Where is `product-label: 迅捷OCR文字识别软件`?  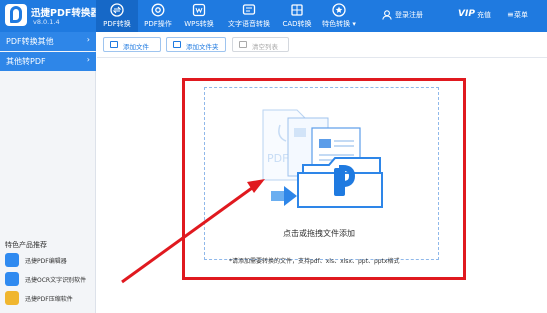
product-label: 迅捷OCR文字识别软件 is located at coordinates (56, 280).